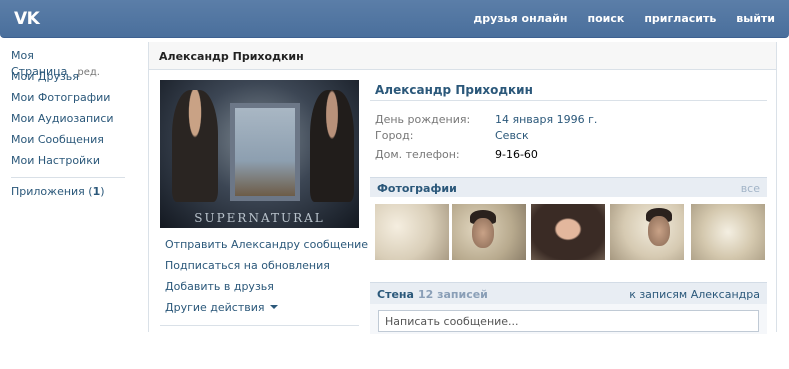  Describe the element at coordinates (680, 18) in the screenshot. I see `nav-invite: пригласить` at that location.